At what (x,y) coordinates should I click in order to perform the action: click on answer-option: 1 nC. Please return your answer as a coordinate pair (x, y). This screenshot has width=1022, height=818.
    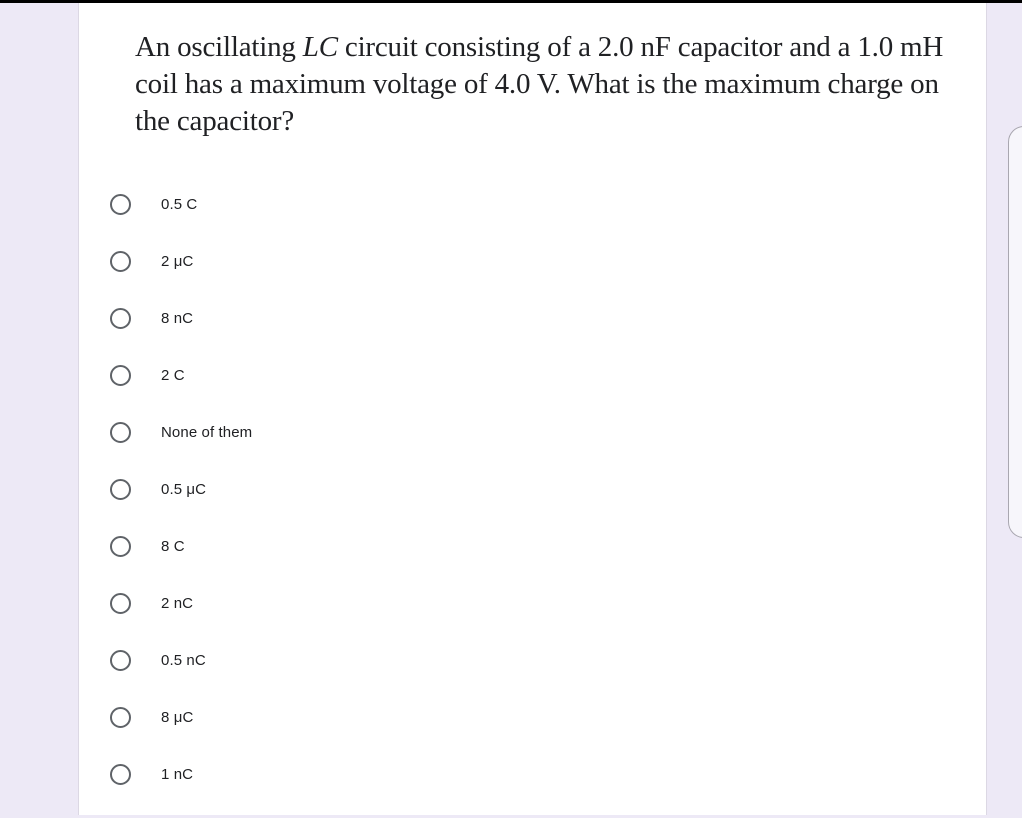
    Looking at the image, I should click on (180, 774).